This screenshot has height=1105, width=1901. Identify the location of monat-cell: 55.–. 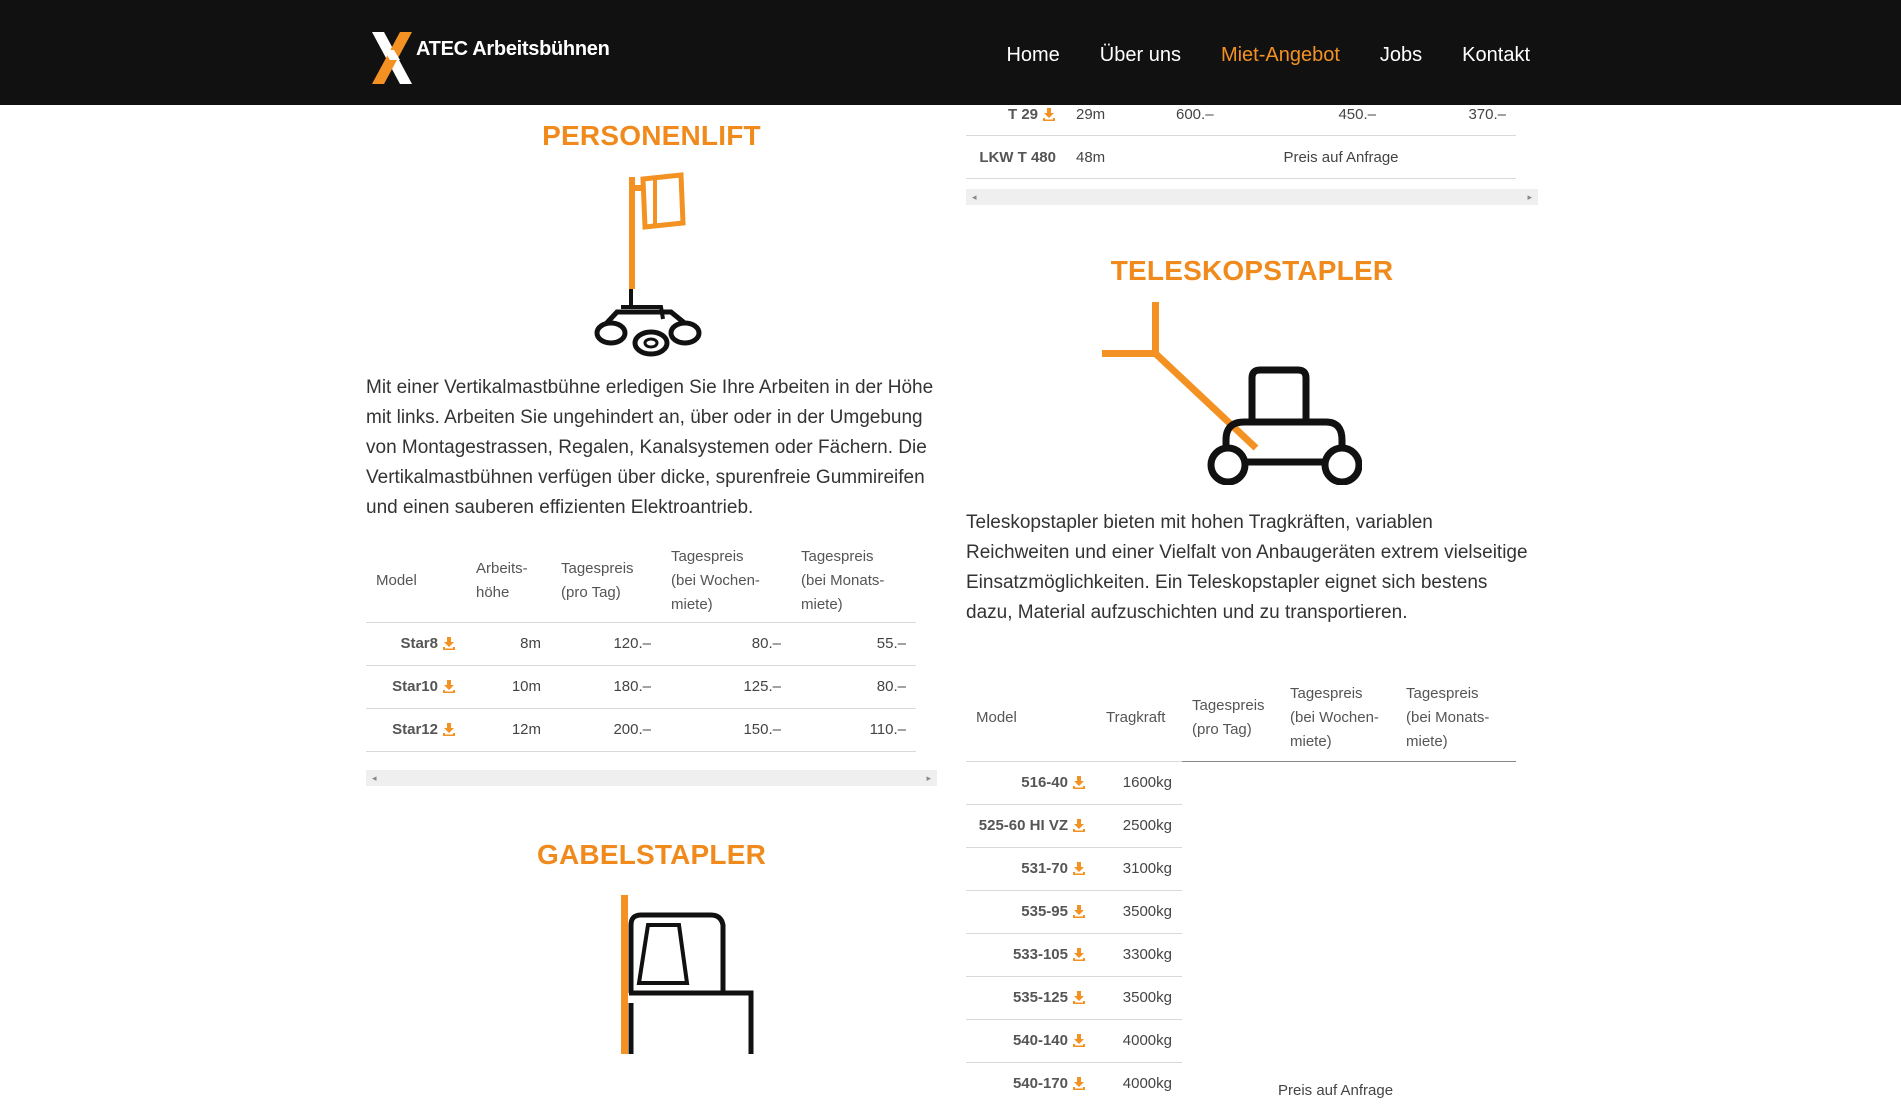
(853, 643).